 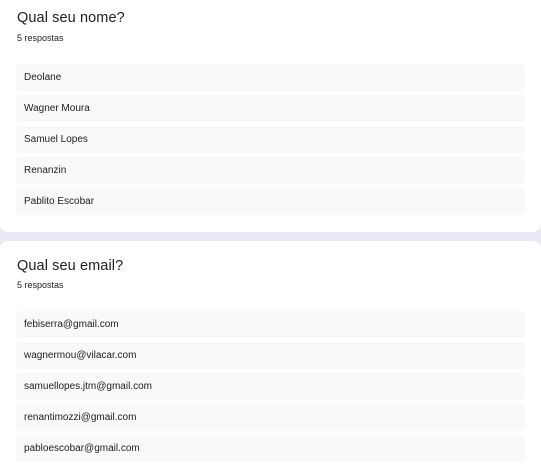 I want to click on answer-item: wagnermou@vilacar.com, so click(x=270, y=355).